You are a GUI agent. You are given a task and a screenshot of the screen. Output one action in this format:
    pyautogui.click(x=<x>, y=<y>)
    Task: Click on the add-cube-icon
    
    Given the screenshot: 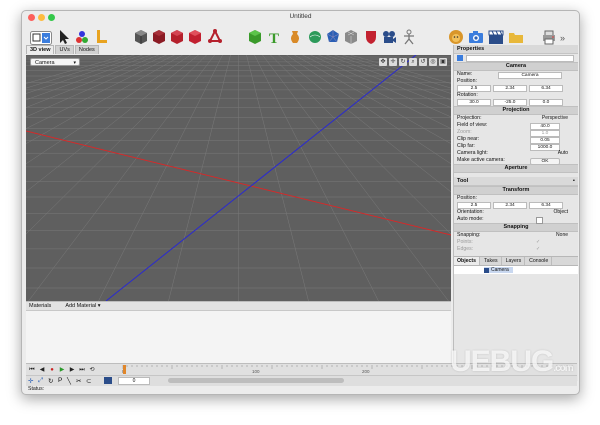 What is the action you would take?
    pyautogui.click(x=255, y=38)
    